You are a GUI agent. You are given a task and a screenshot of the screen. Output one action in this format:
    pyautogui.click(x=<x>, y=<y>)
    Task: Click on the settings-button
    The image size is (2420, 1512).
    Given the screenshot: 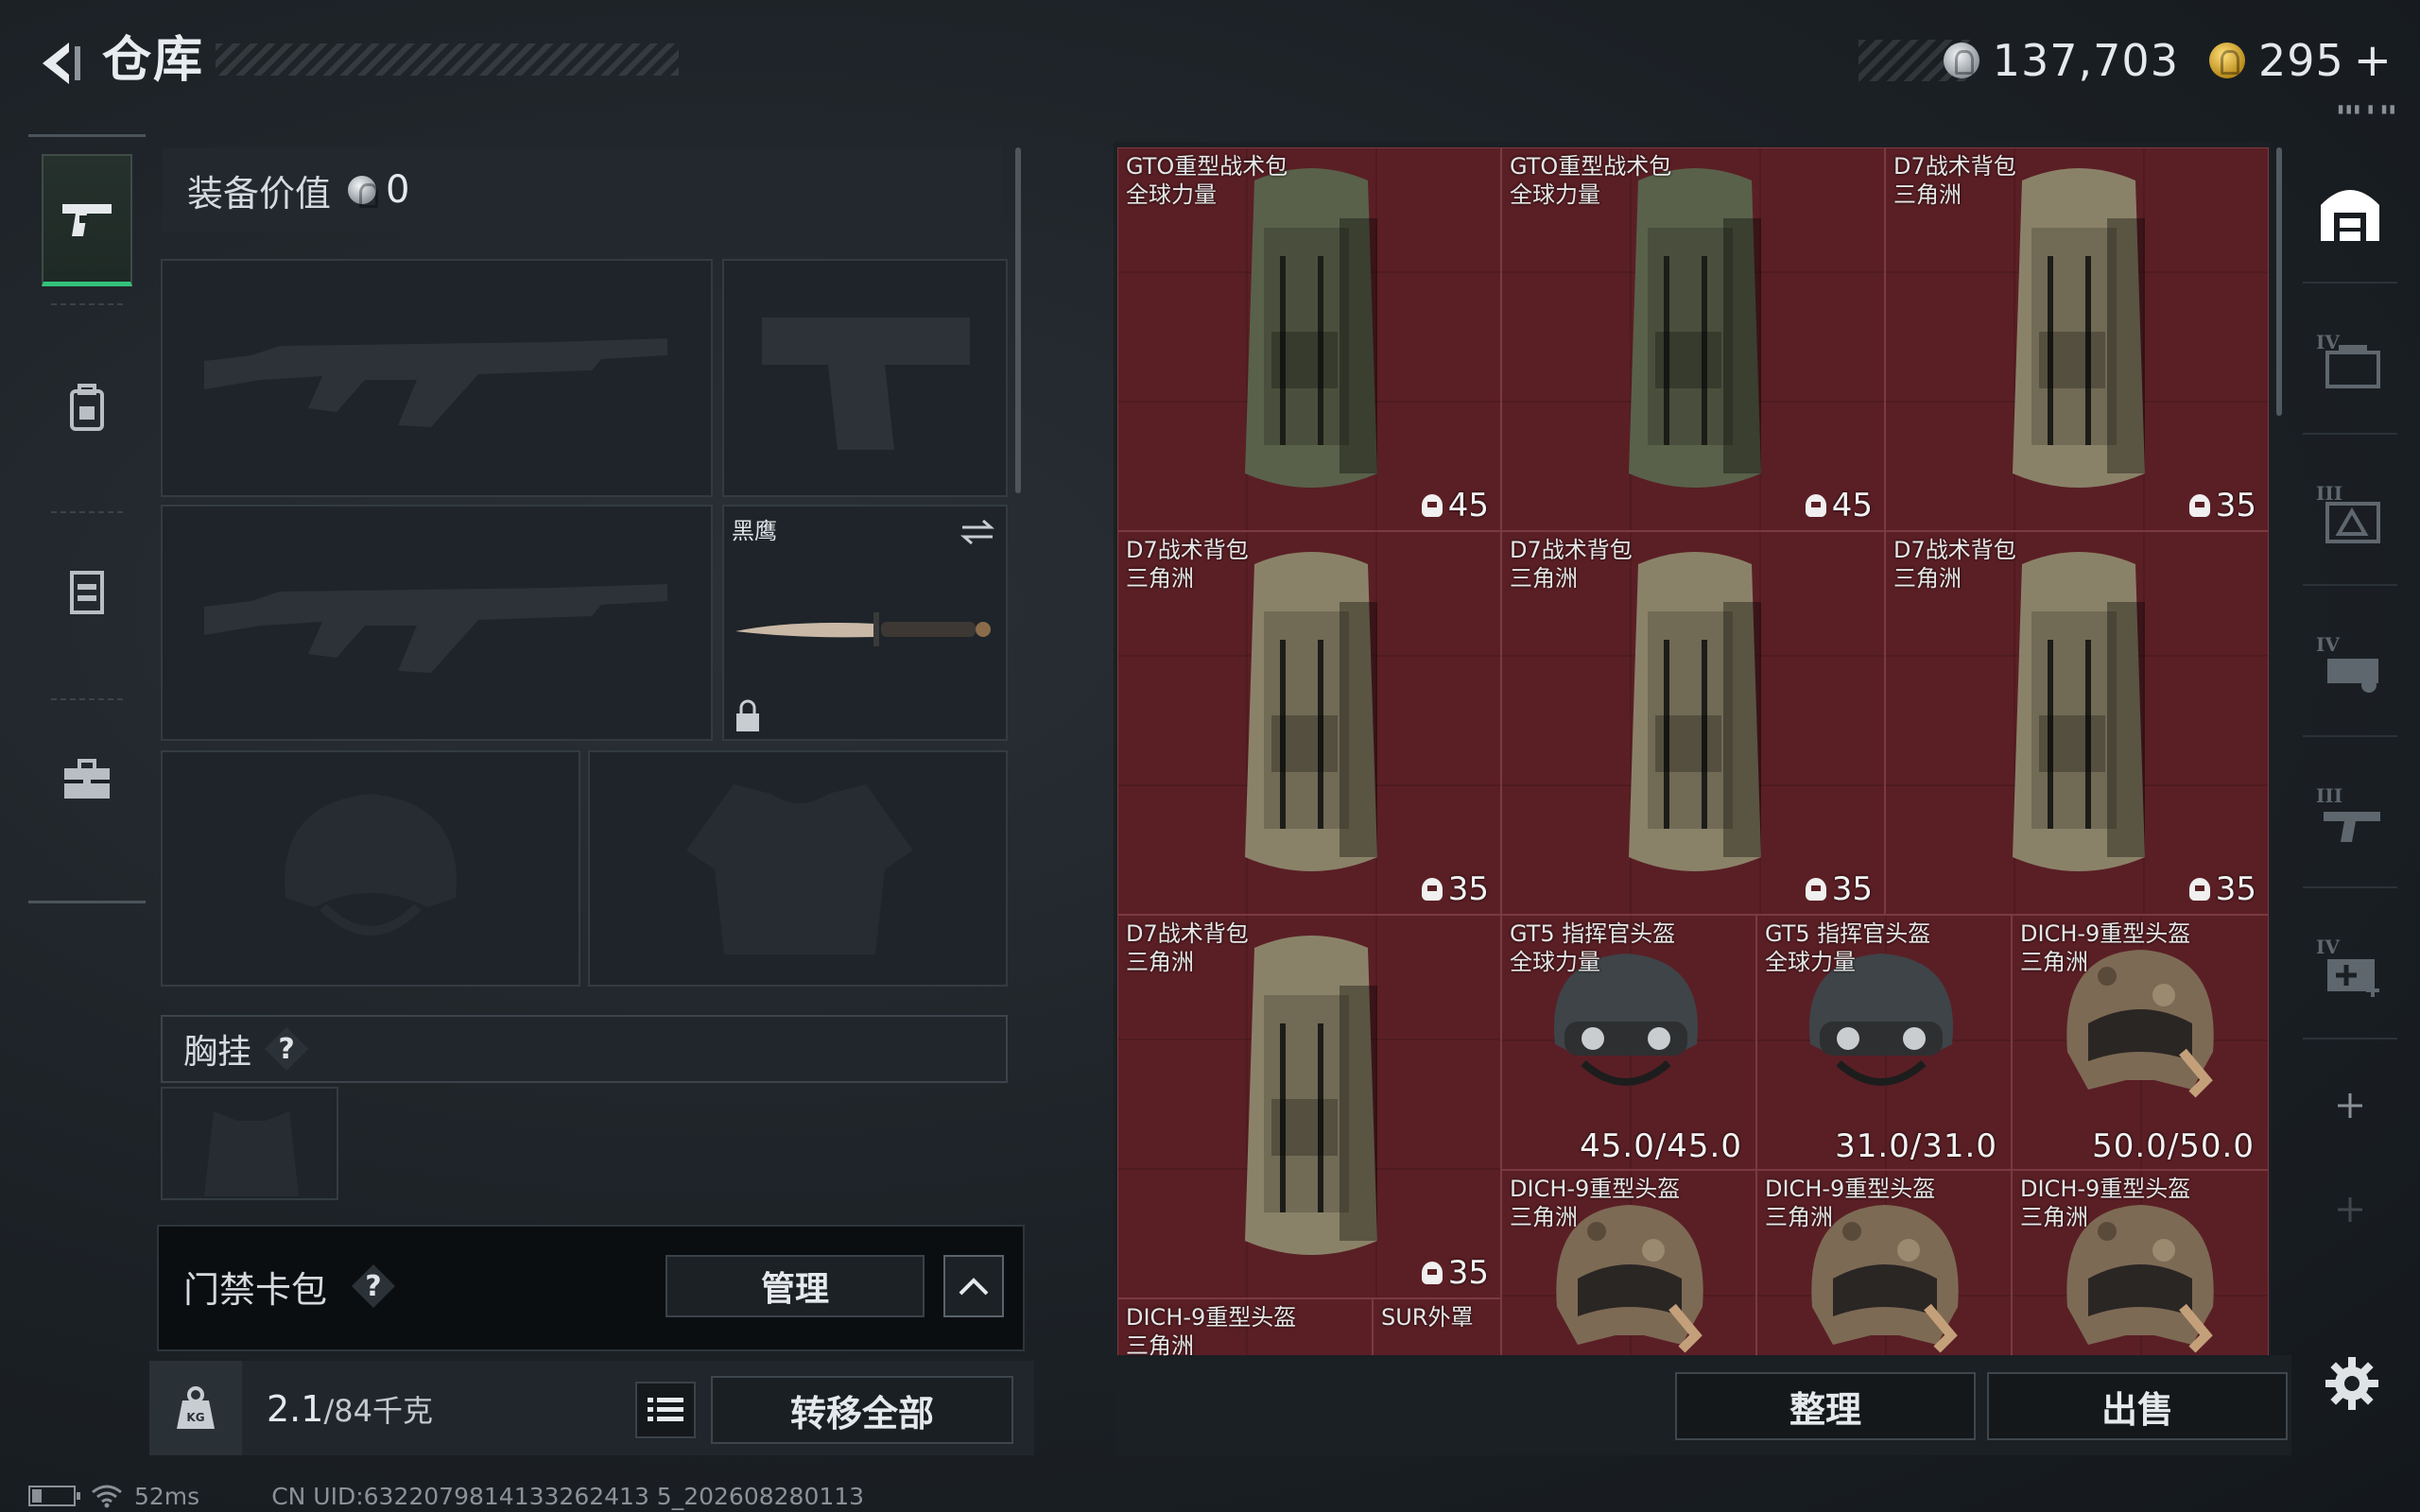 What is the action you would take?
    pyautogui.click(x=2352, y=1383)
    